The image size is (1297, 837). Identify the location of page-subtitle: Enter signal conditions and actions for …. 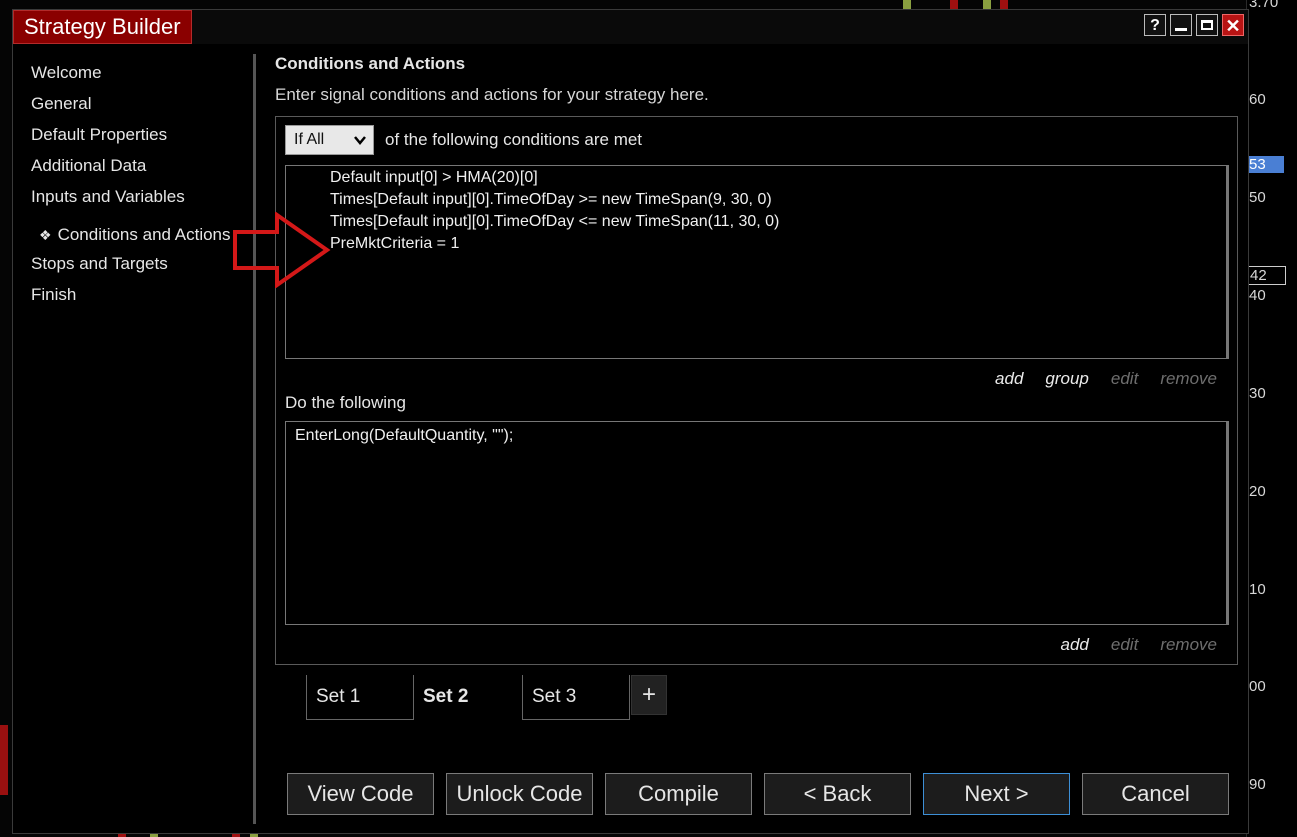
(492, 94).